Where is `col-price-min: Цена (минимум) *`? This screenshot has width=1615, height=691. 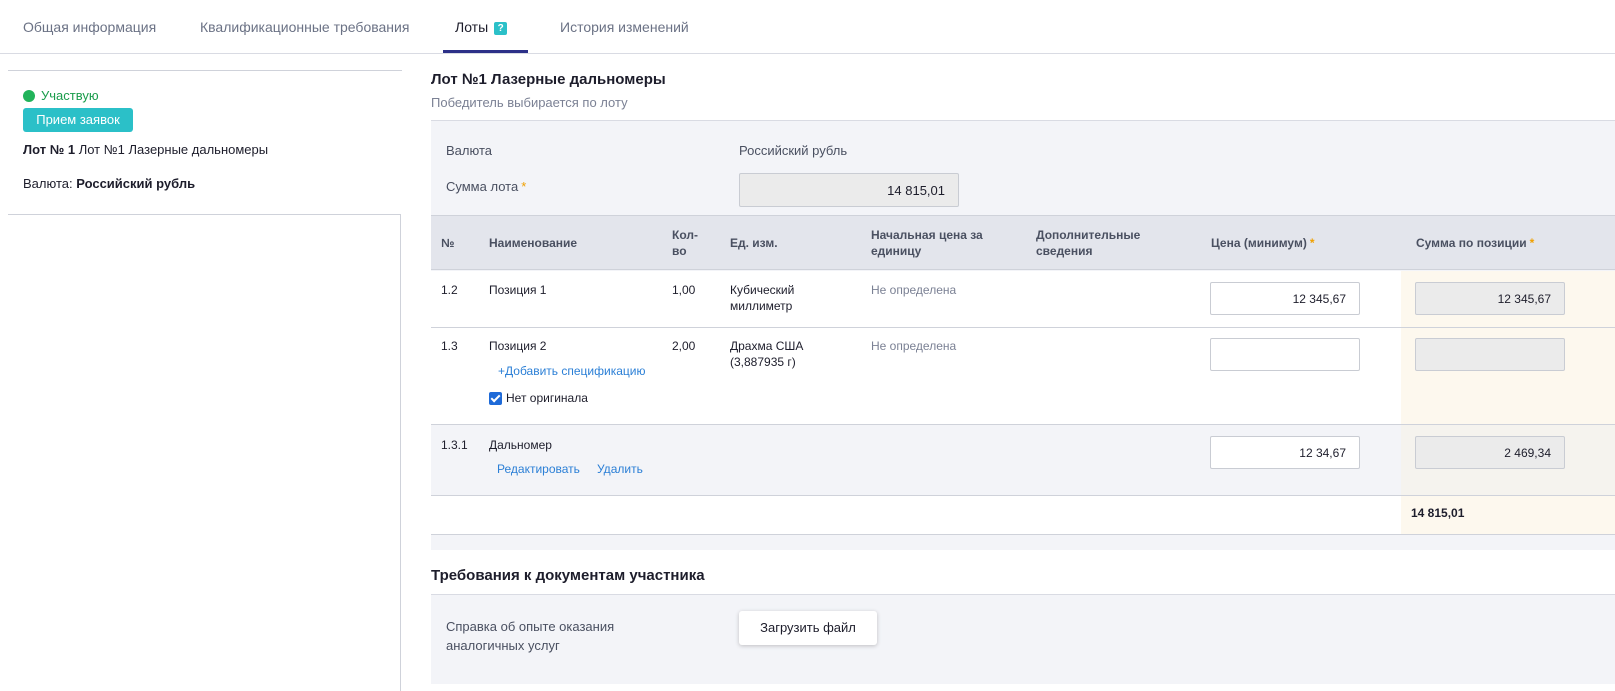 col-price-min: Цена (минимум) * is located at coordinates (1263, 243).